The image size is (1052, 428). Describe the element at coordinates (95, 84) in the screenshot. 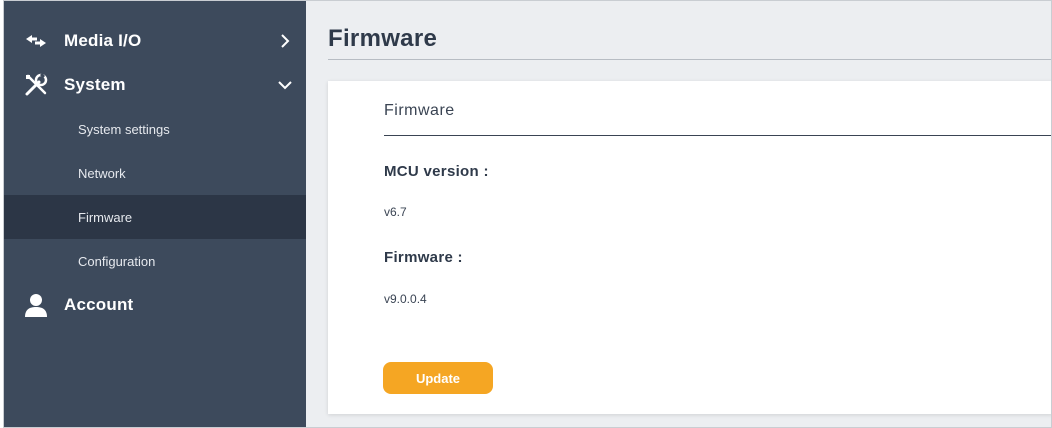

I see `sidebar-item-label: System` at that location.